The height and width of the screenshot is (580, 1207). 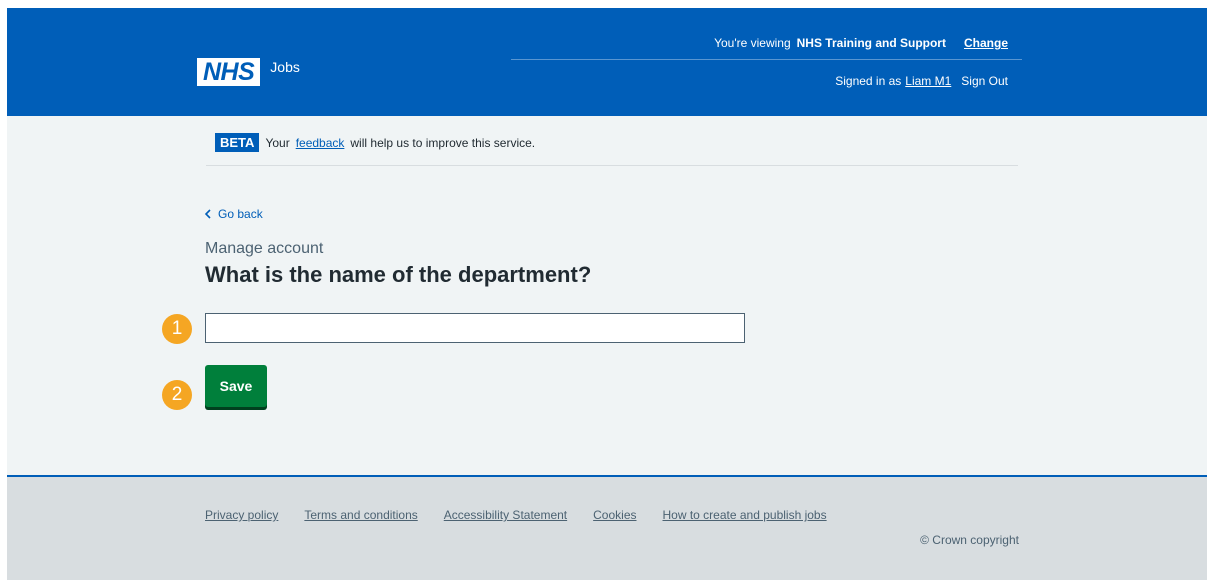 What do you see at coordinates (475, 328) in the screenshot?
I see `department-name-input` at bounding box center [475, 328].